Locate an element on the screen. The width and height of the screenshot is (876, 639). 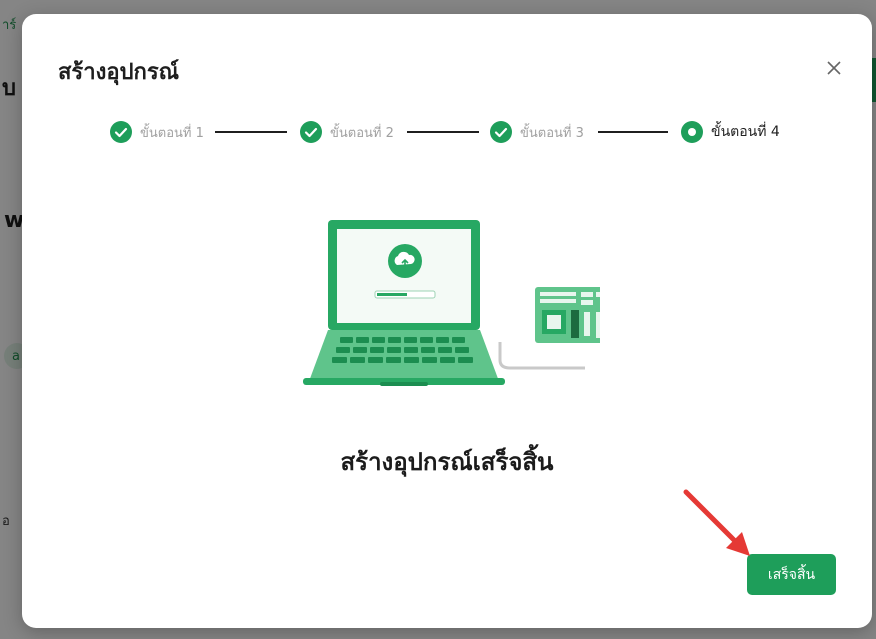
step-label: ขั้นตอนที่ 4 is located at coordinates (745, 132).